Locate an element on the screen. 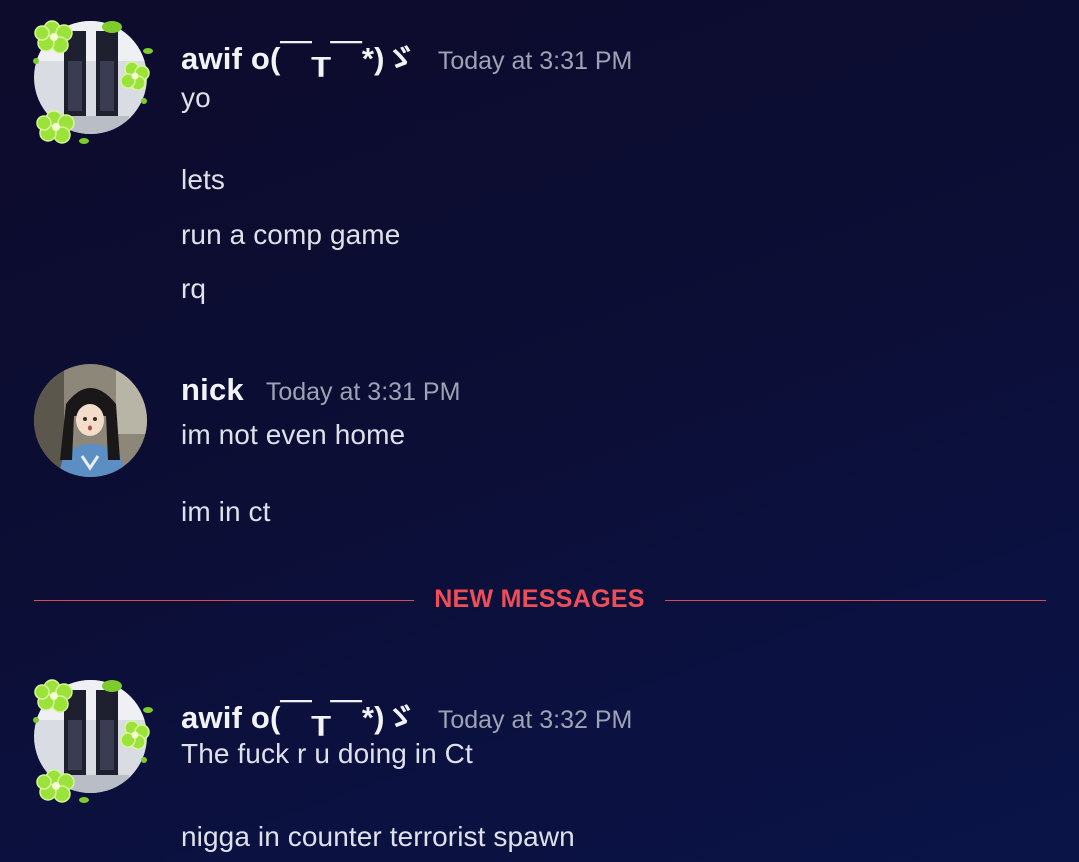 This screenshot has height=862, width=1079. message-header: awif o(￣┰￣*)ゞ Today at 3:31 PM is located at coordinates (406, 55).